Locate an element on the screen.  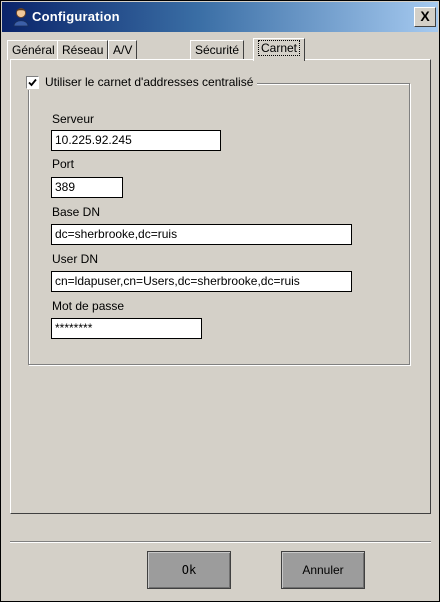
ok-button-label: Ok is located at coordinates (189, 570).